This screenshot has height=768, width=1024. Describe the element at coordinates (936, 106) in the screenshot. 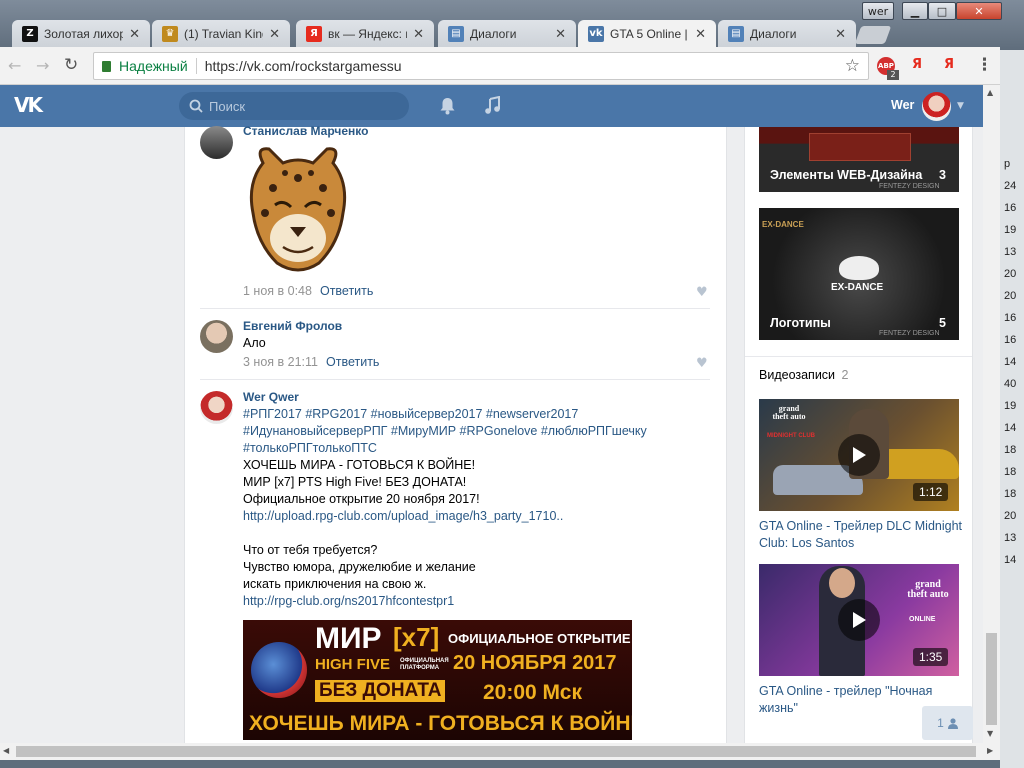

I see `current-user-avatar` at that location.